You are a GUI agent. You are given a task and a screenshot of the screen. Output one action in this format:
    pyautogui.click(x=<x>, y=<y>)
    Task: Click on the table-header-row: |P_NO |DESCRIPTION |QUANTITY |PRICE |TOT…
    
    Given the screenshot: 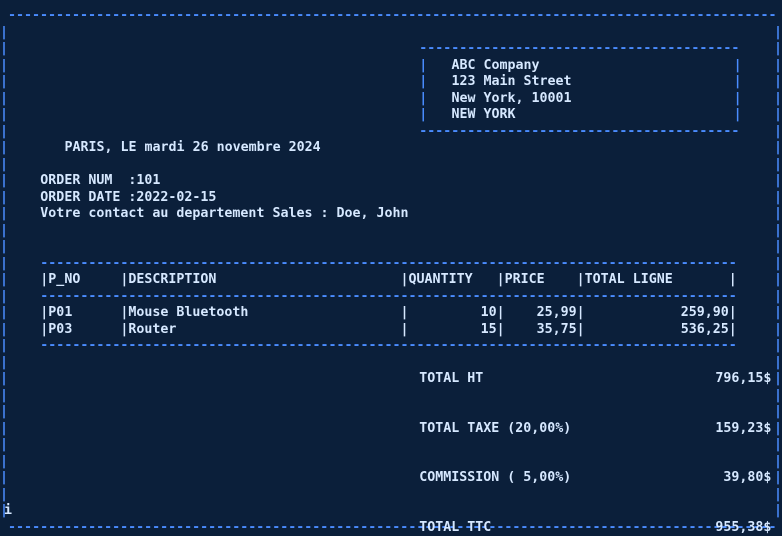 What is the action you would take?
    pyautogui.click(x=388, y=280)
    